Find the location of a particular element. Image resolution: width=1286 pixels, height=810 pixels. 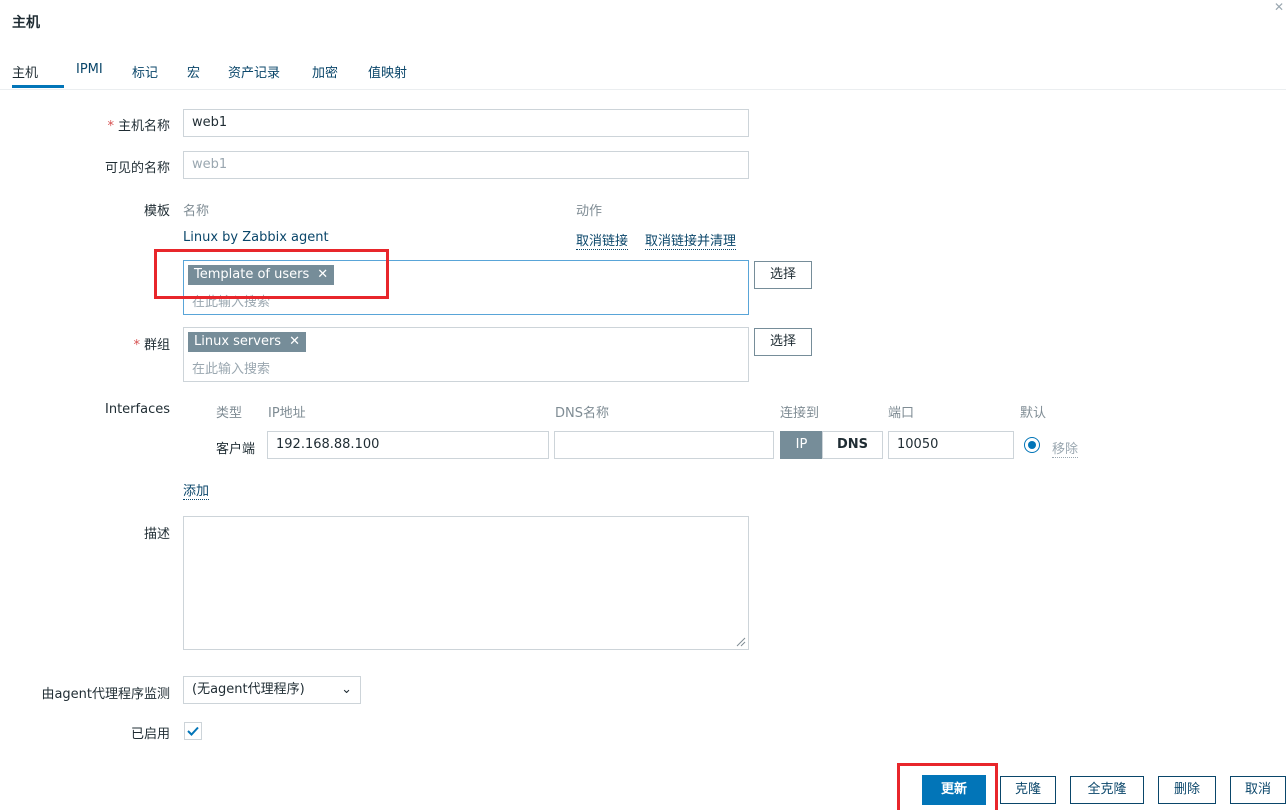

visible-name-label: 可见的名称 is located at coordinates (137, 168).